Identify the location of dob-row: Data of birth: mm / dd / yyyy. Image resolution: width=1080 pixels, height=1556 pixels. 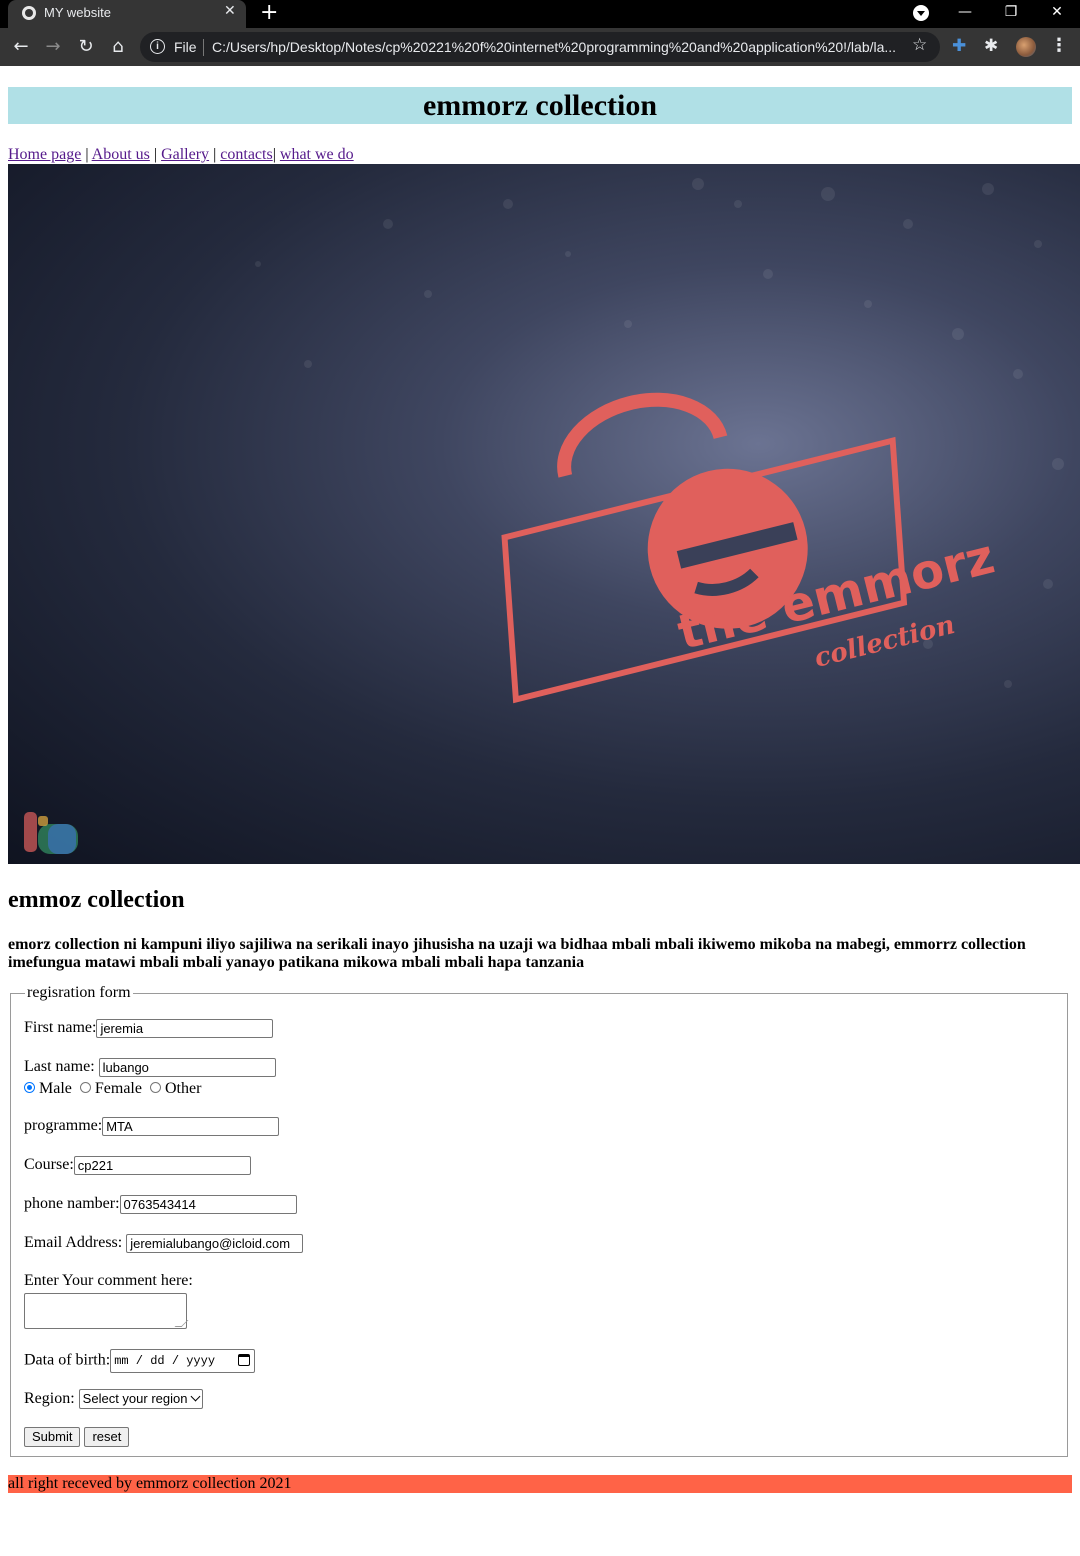
(140, 1361).